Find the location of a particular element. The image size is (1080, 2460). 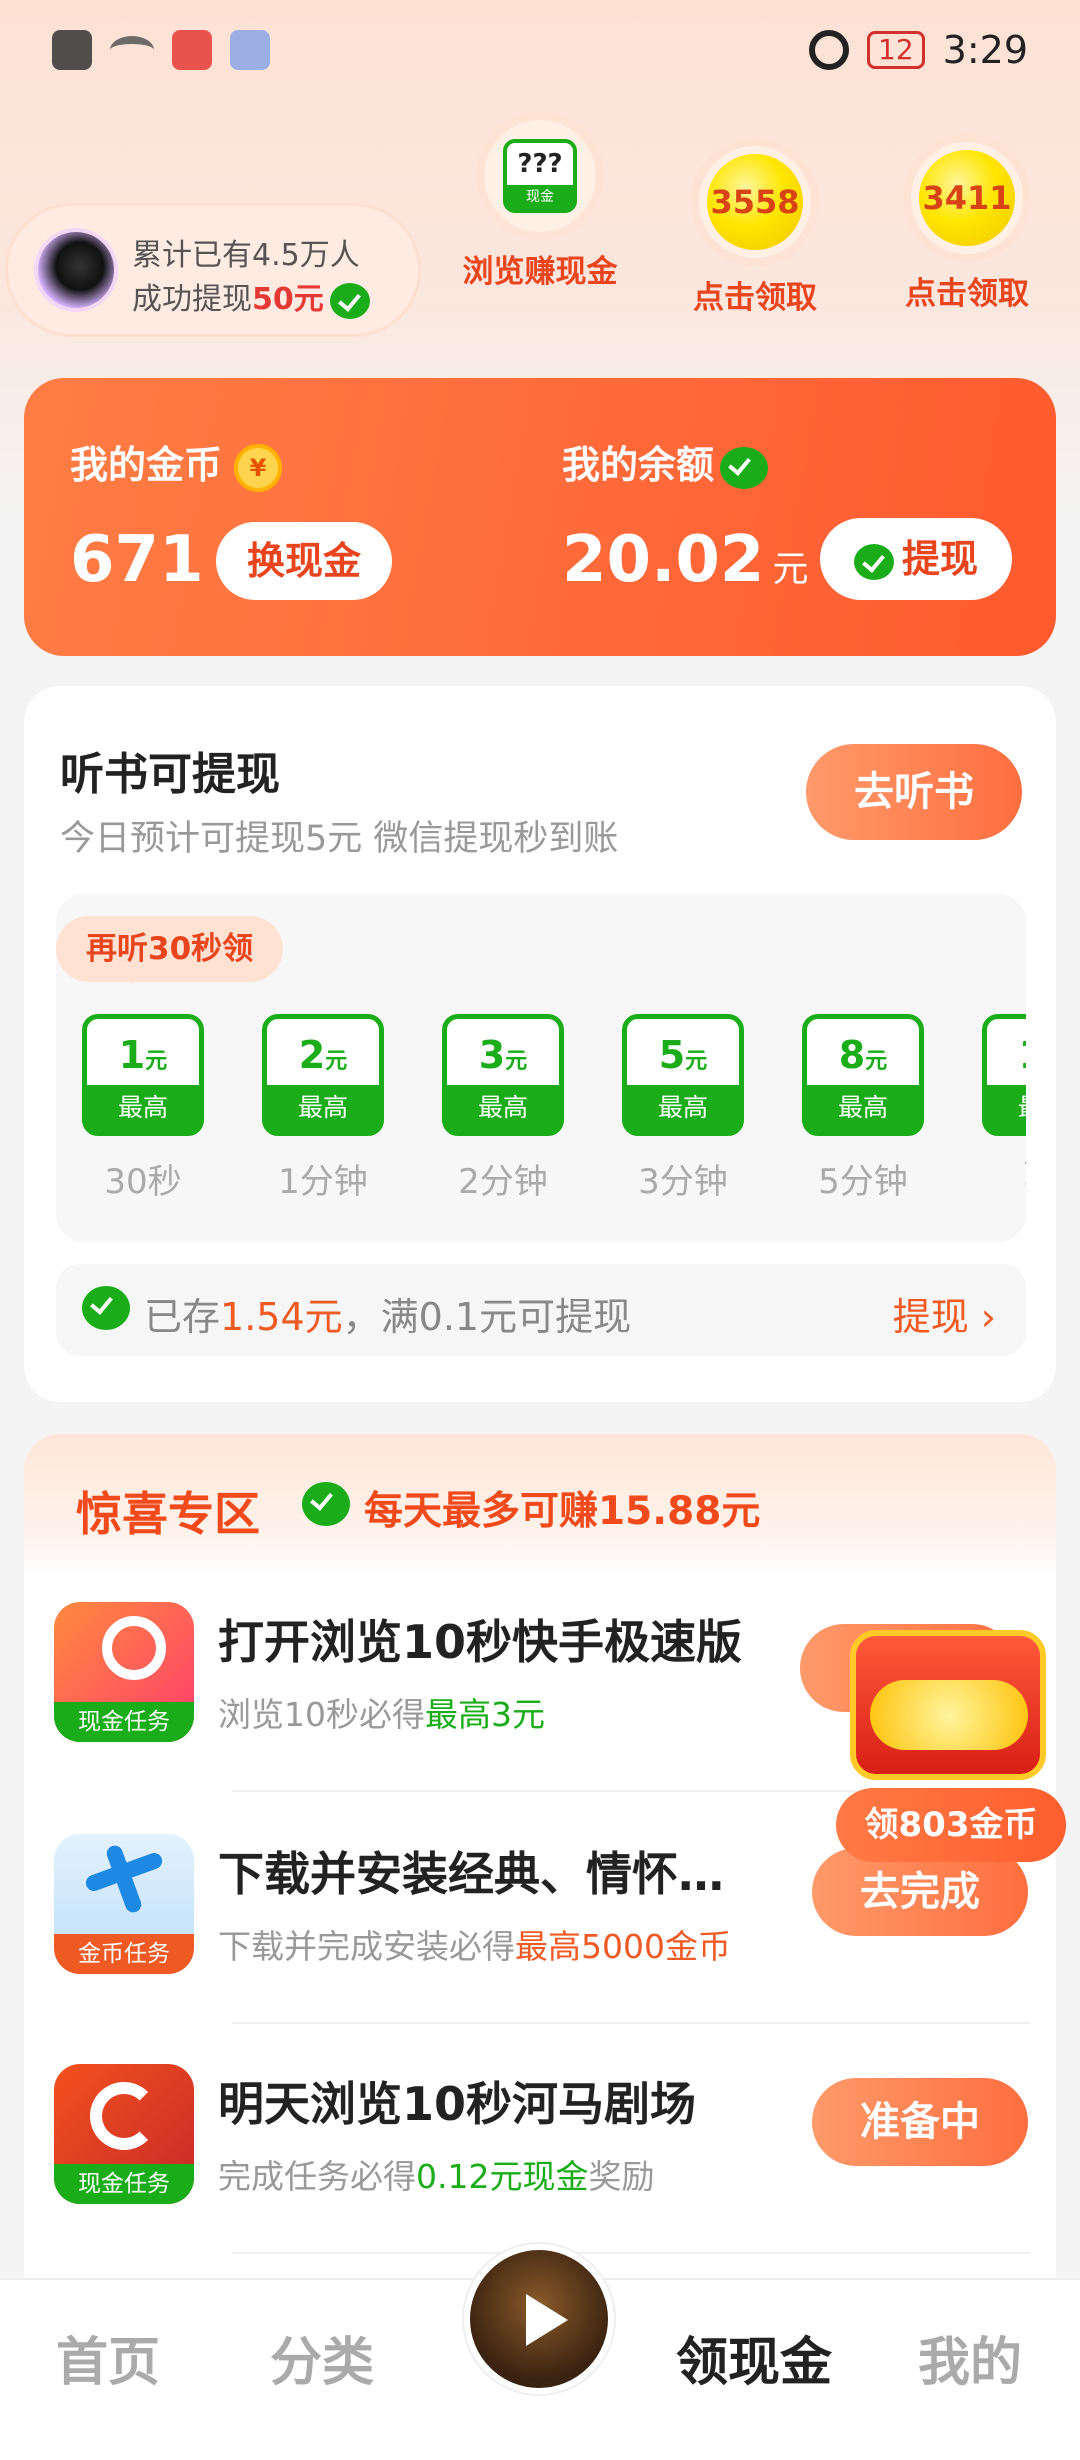

hema-theater-app-icon: 现金任务 is located at coordinates (124, 2134).